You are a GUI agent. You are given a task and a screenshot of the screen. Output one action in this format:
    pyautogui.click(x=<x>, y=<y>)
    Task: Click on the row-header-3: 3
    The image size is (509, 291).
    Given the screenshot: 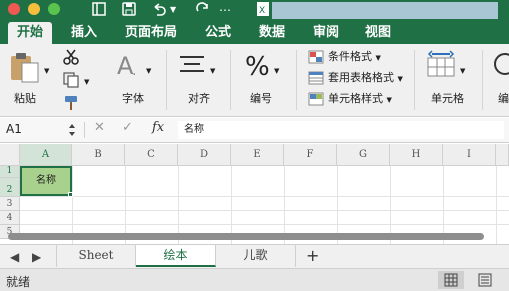 What is the action you would take?
    pyautogui.click(x=10, y=204)
    